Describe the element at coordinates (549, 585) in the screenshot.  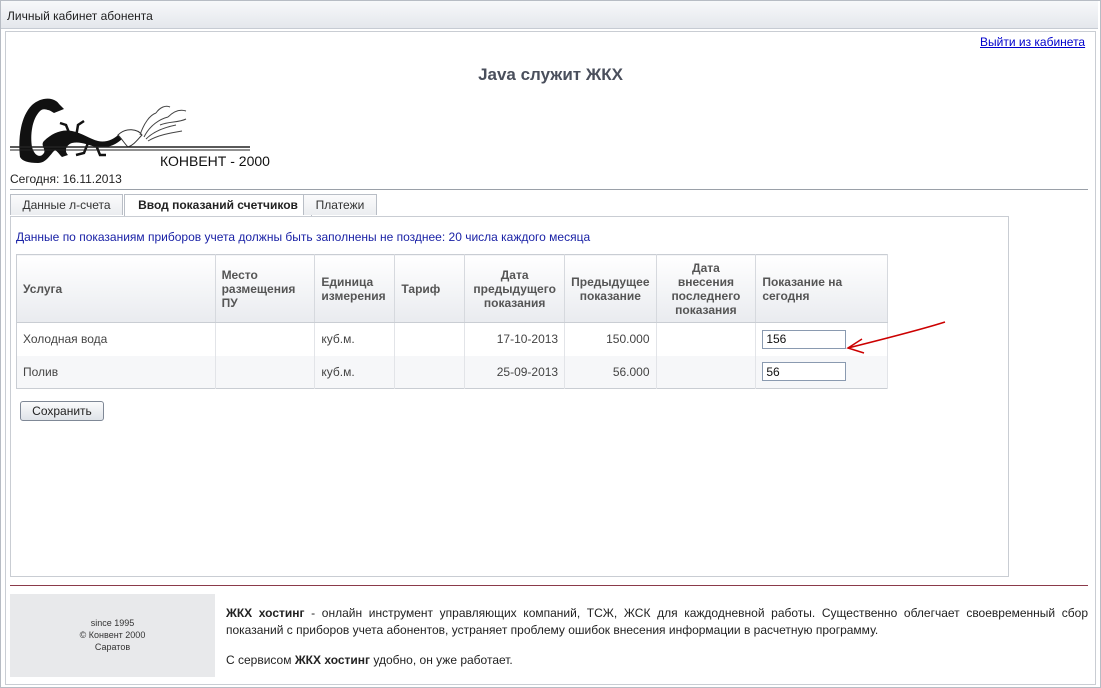
I see `footer-divider` at that location.